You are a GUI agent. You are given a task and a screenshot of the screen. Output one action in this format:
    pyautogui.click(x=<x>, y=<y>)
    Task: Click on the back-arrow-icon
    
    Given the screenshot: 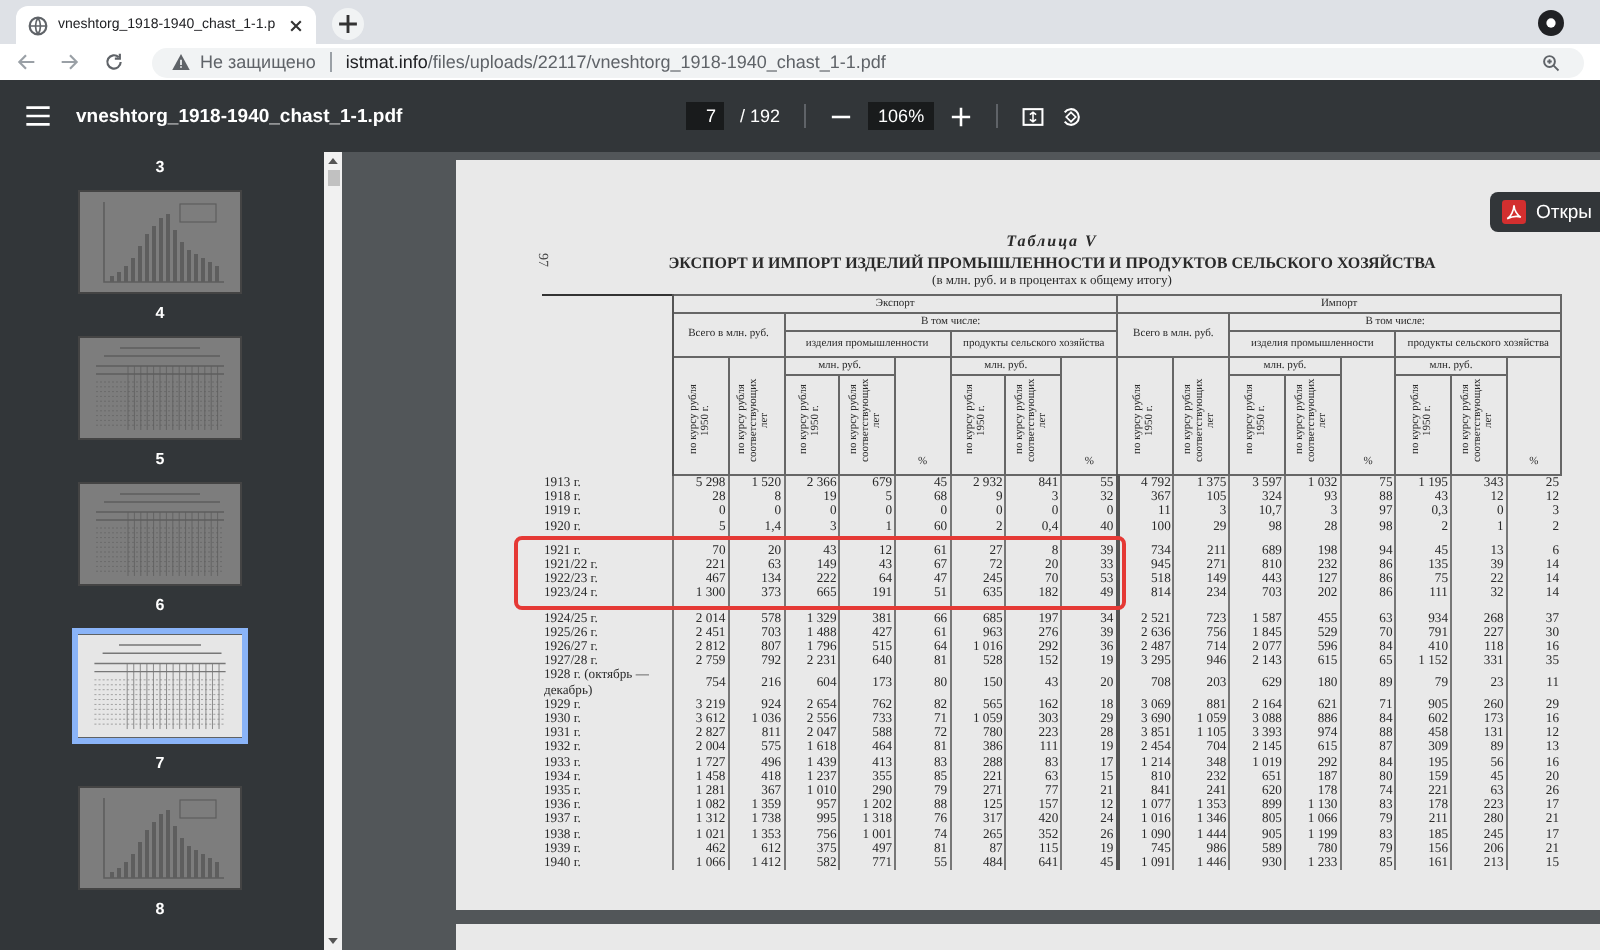 What is the action you would take?
    pyautogui.click(x=26, y=62)
    